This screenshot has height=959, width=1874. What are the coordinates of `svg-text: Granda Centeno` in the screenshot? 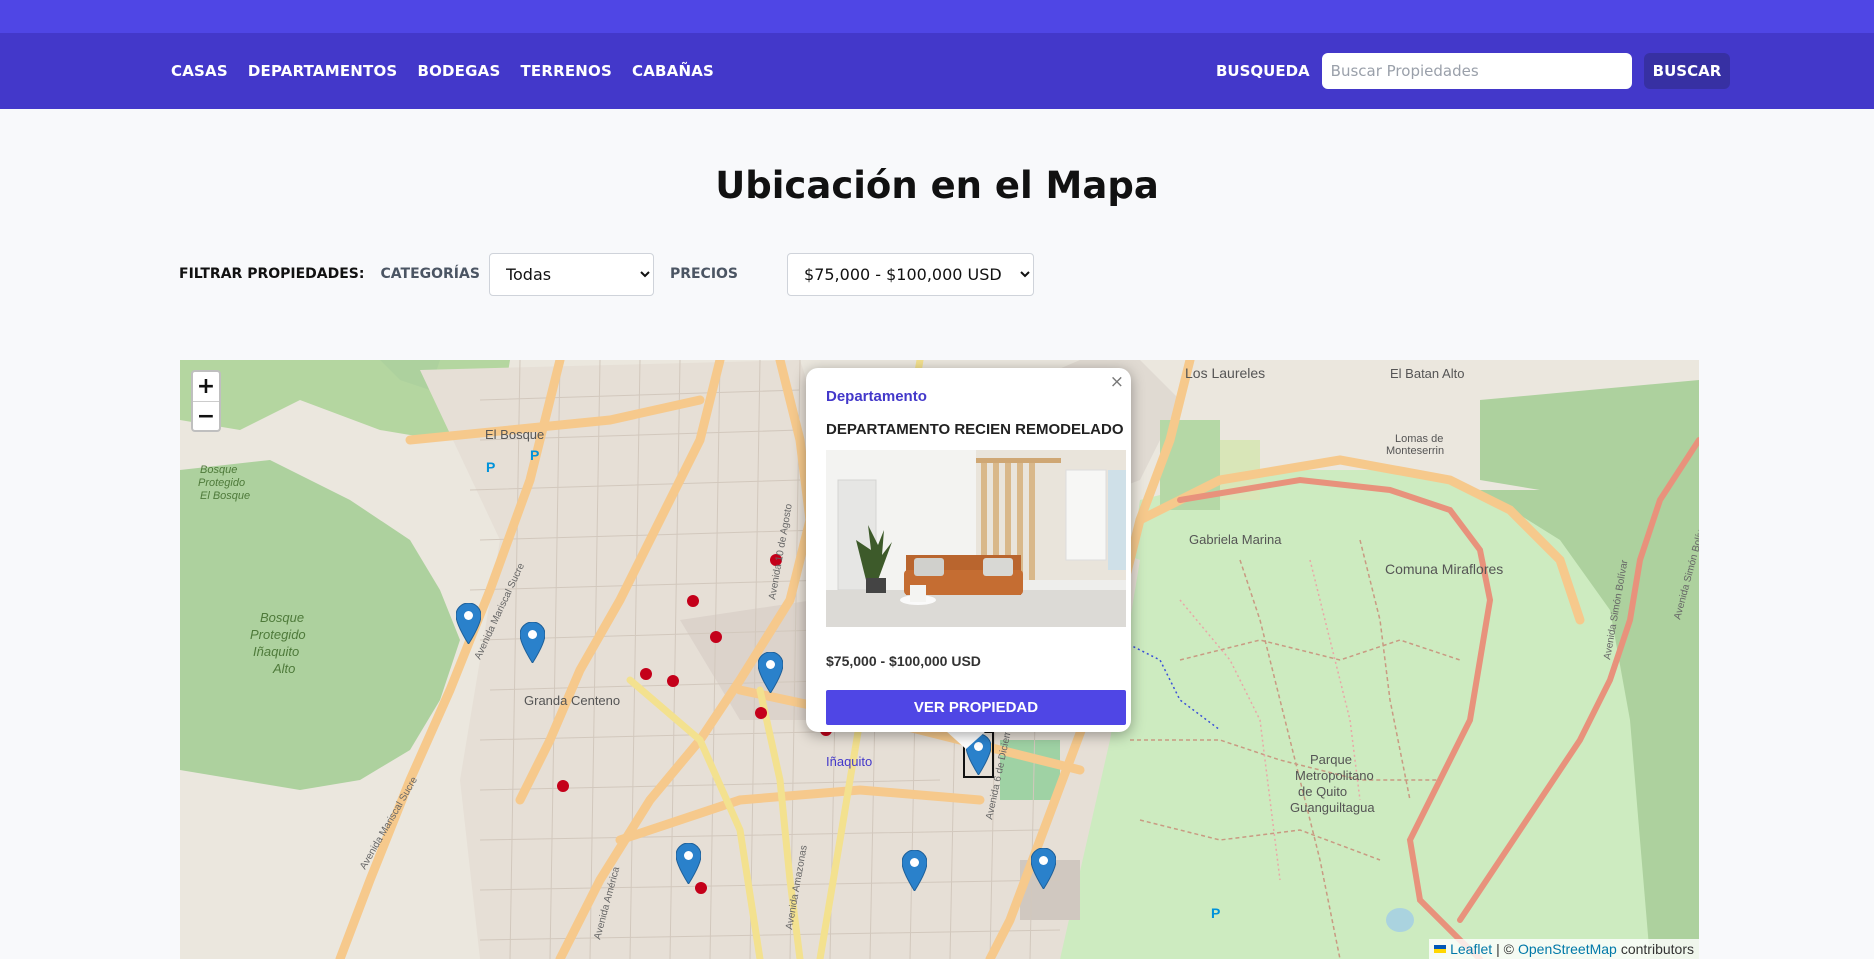 It's located at (572, 700).